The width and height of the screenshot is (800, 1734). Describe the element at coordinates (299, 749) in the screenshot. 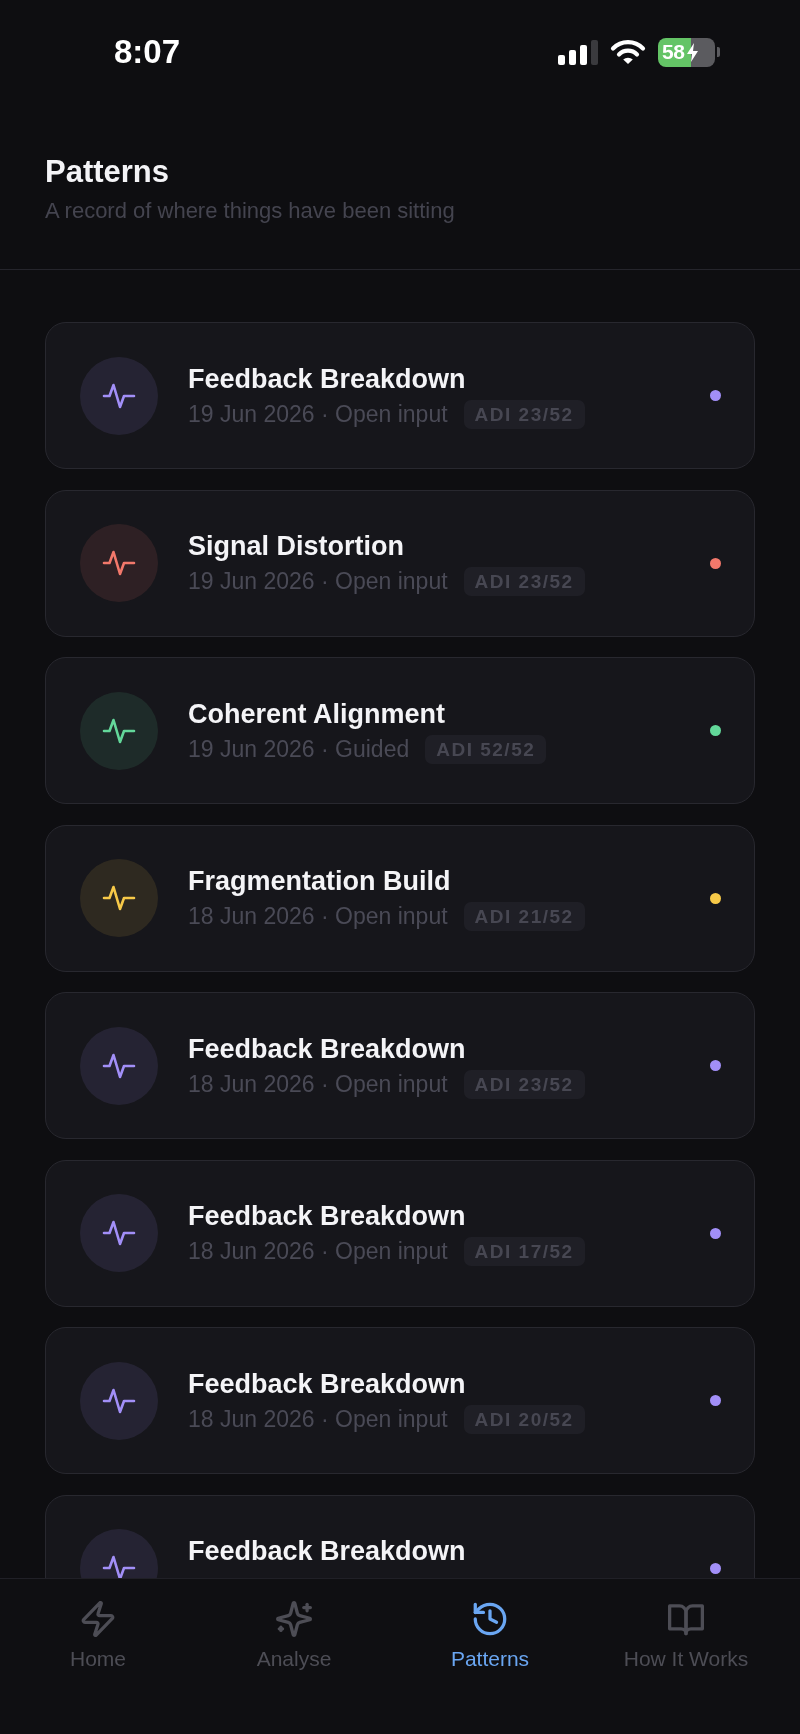

I see `pattern-date-and-mode: 19 Jun 2026 · Guided` at that location.